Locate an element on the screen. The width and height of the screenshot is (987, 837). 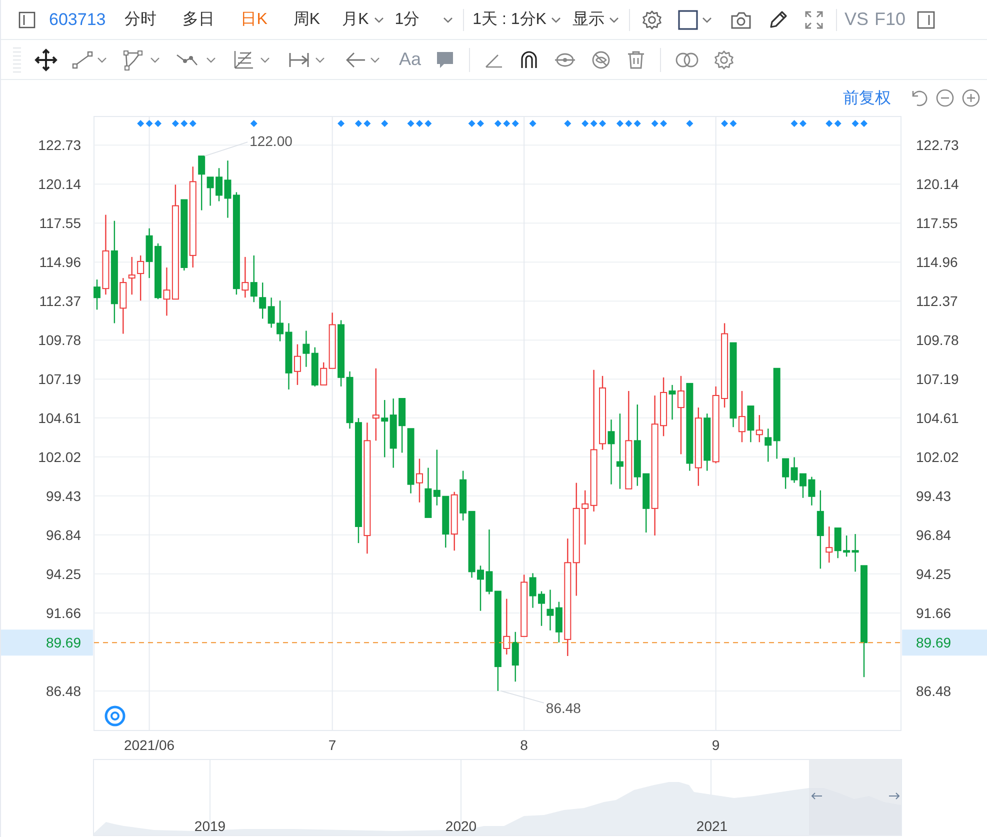
zoom-out-icon is located at coordinates (945, 98).